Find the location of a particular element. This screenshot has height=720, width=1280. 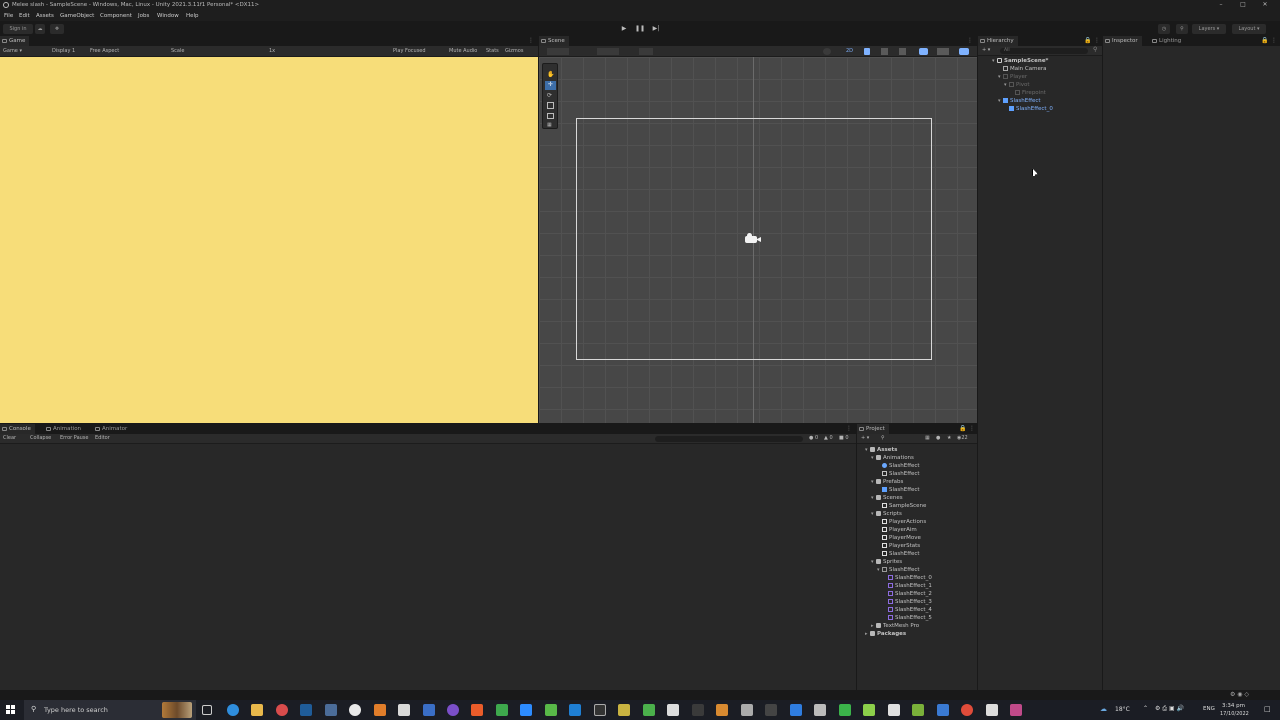

error-count-toggle: ■ 0 is located at coordinates (844, 438).